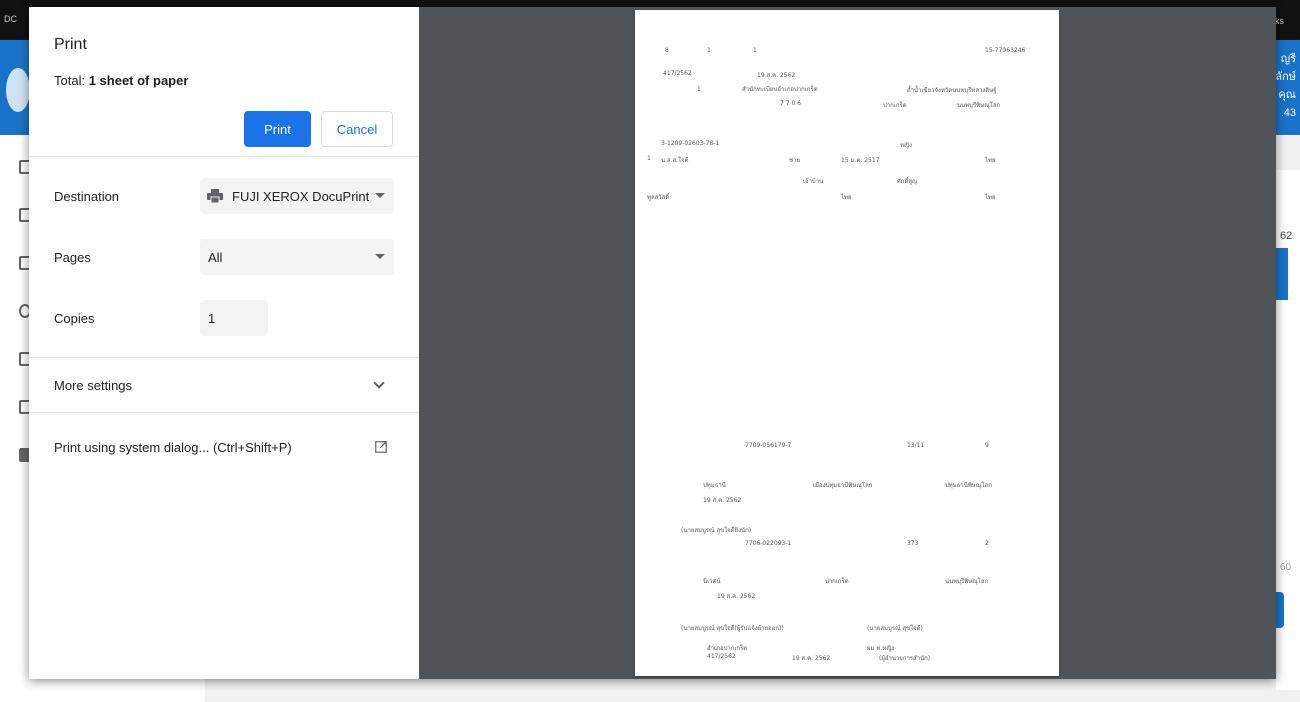 The height and width of the screenshot is (702, 1300). Describe the element at coordinates (1286, 236) in the screenshot. I see `background-value: 62` at that location.